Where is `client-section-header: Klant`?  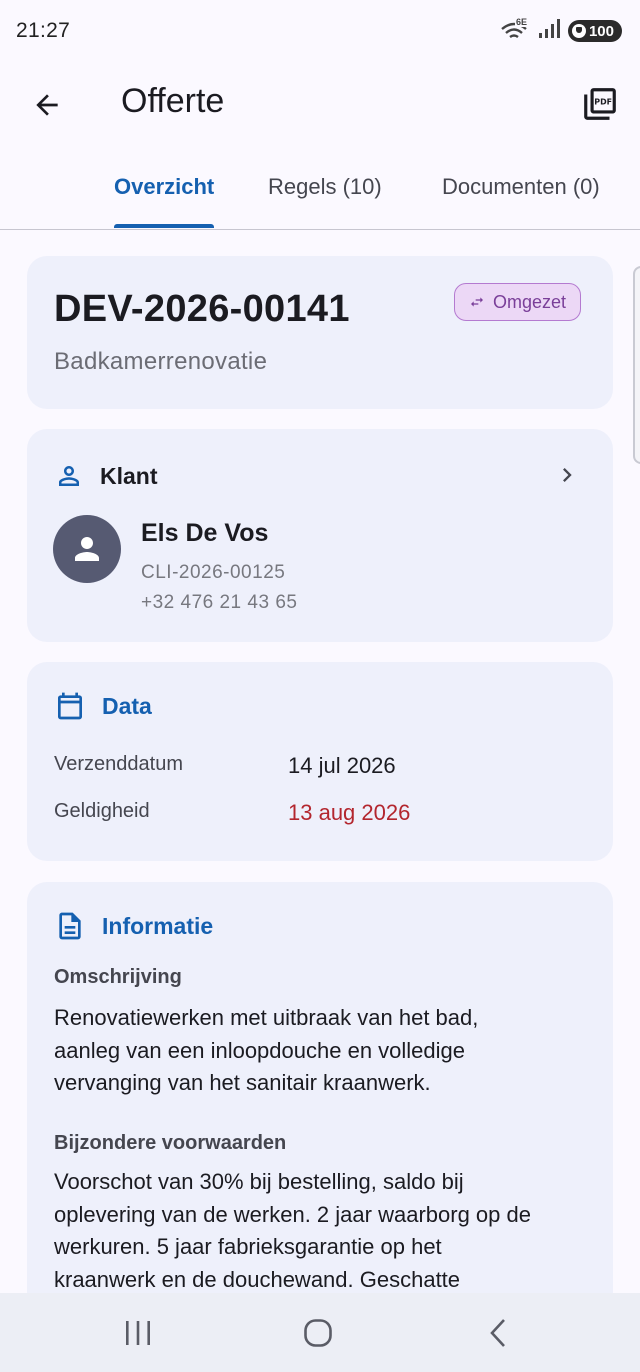
client-section-header: Klant is located at coordinates (106, 476).